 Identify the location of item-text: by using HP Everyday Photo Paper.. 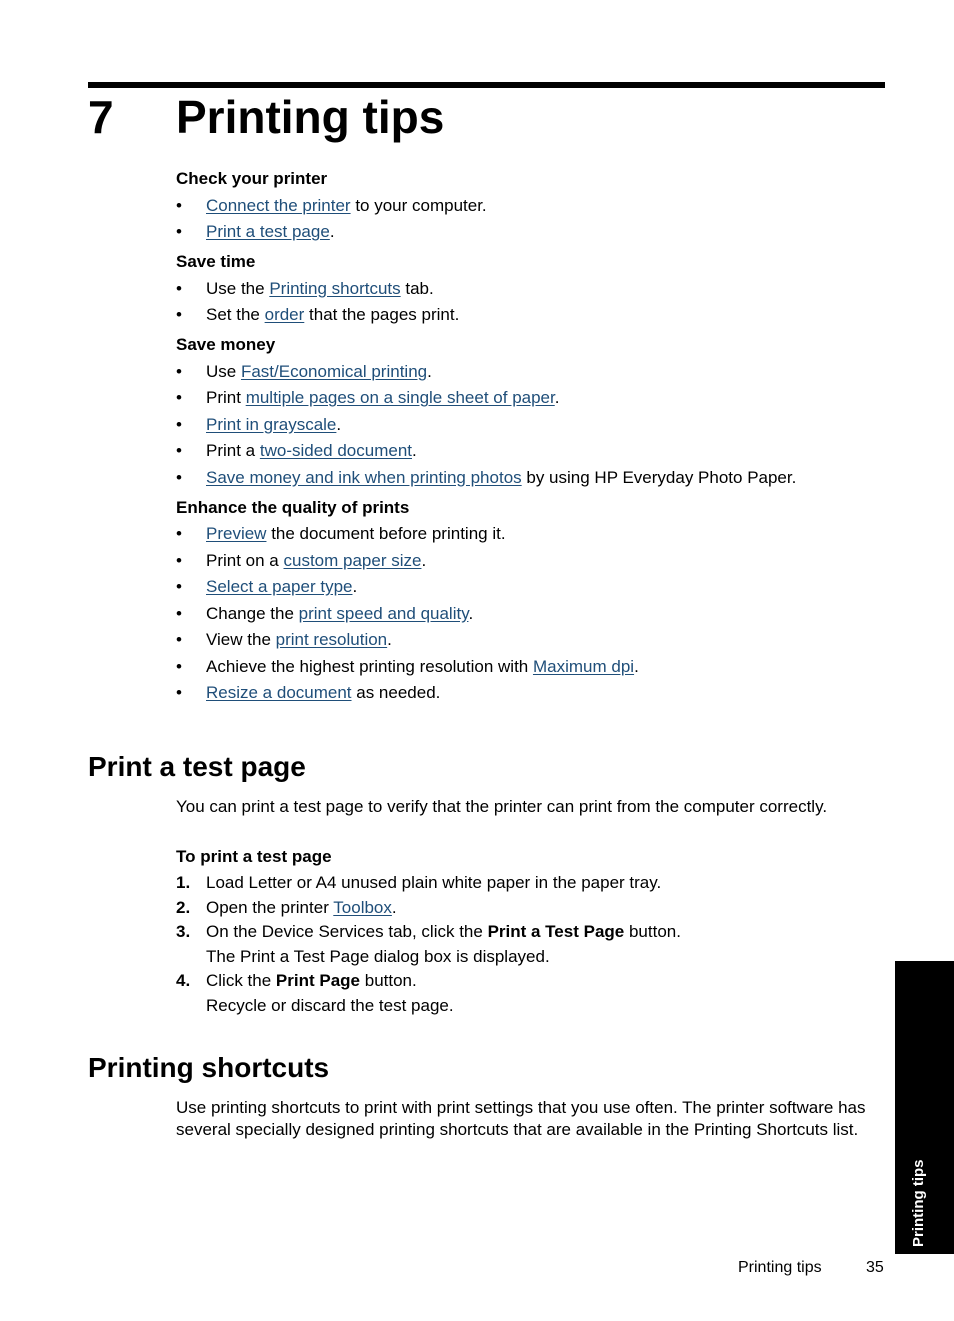
(659, 477).